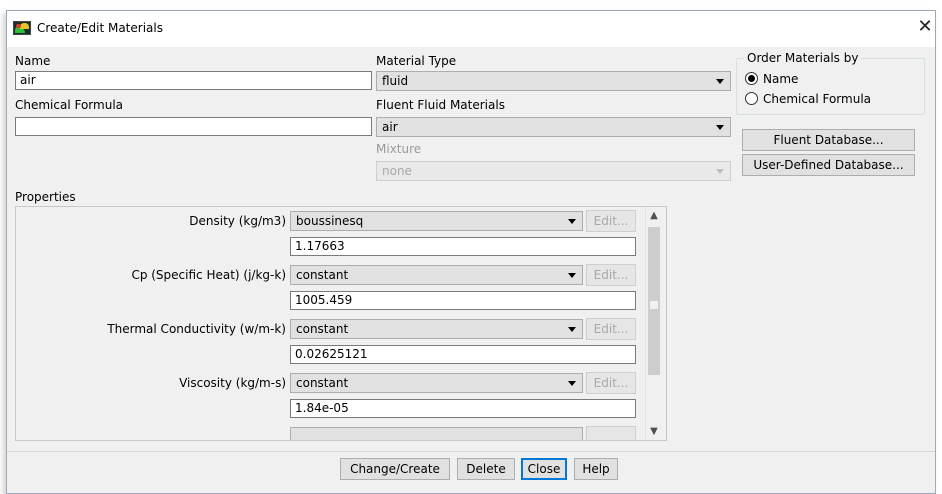 The width and height of the screenshot is (942, 494). Describe the element at coordinates (436, 275) in the screenshot. I see `cp-method-dropdown: constant` at that location.